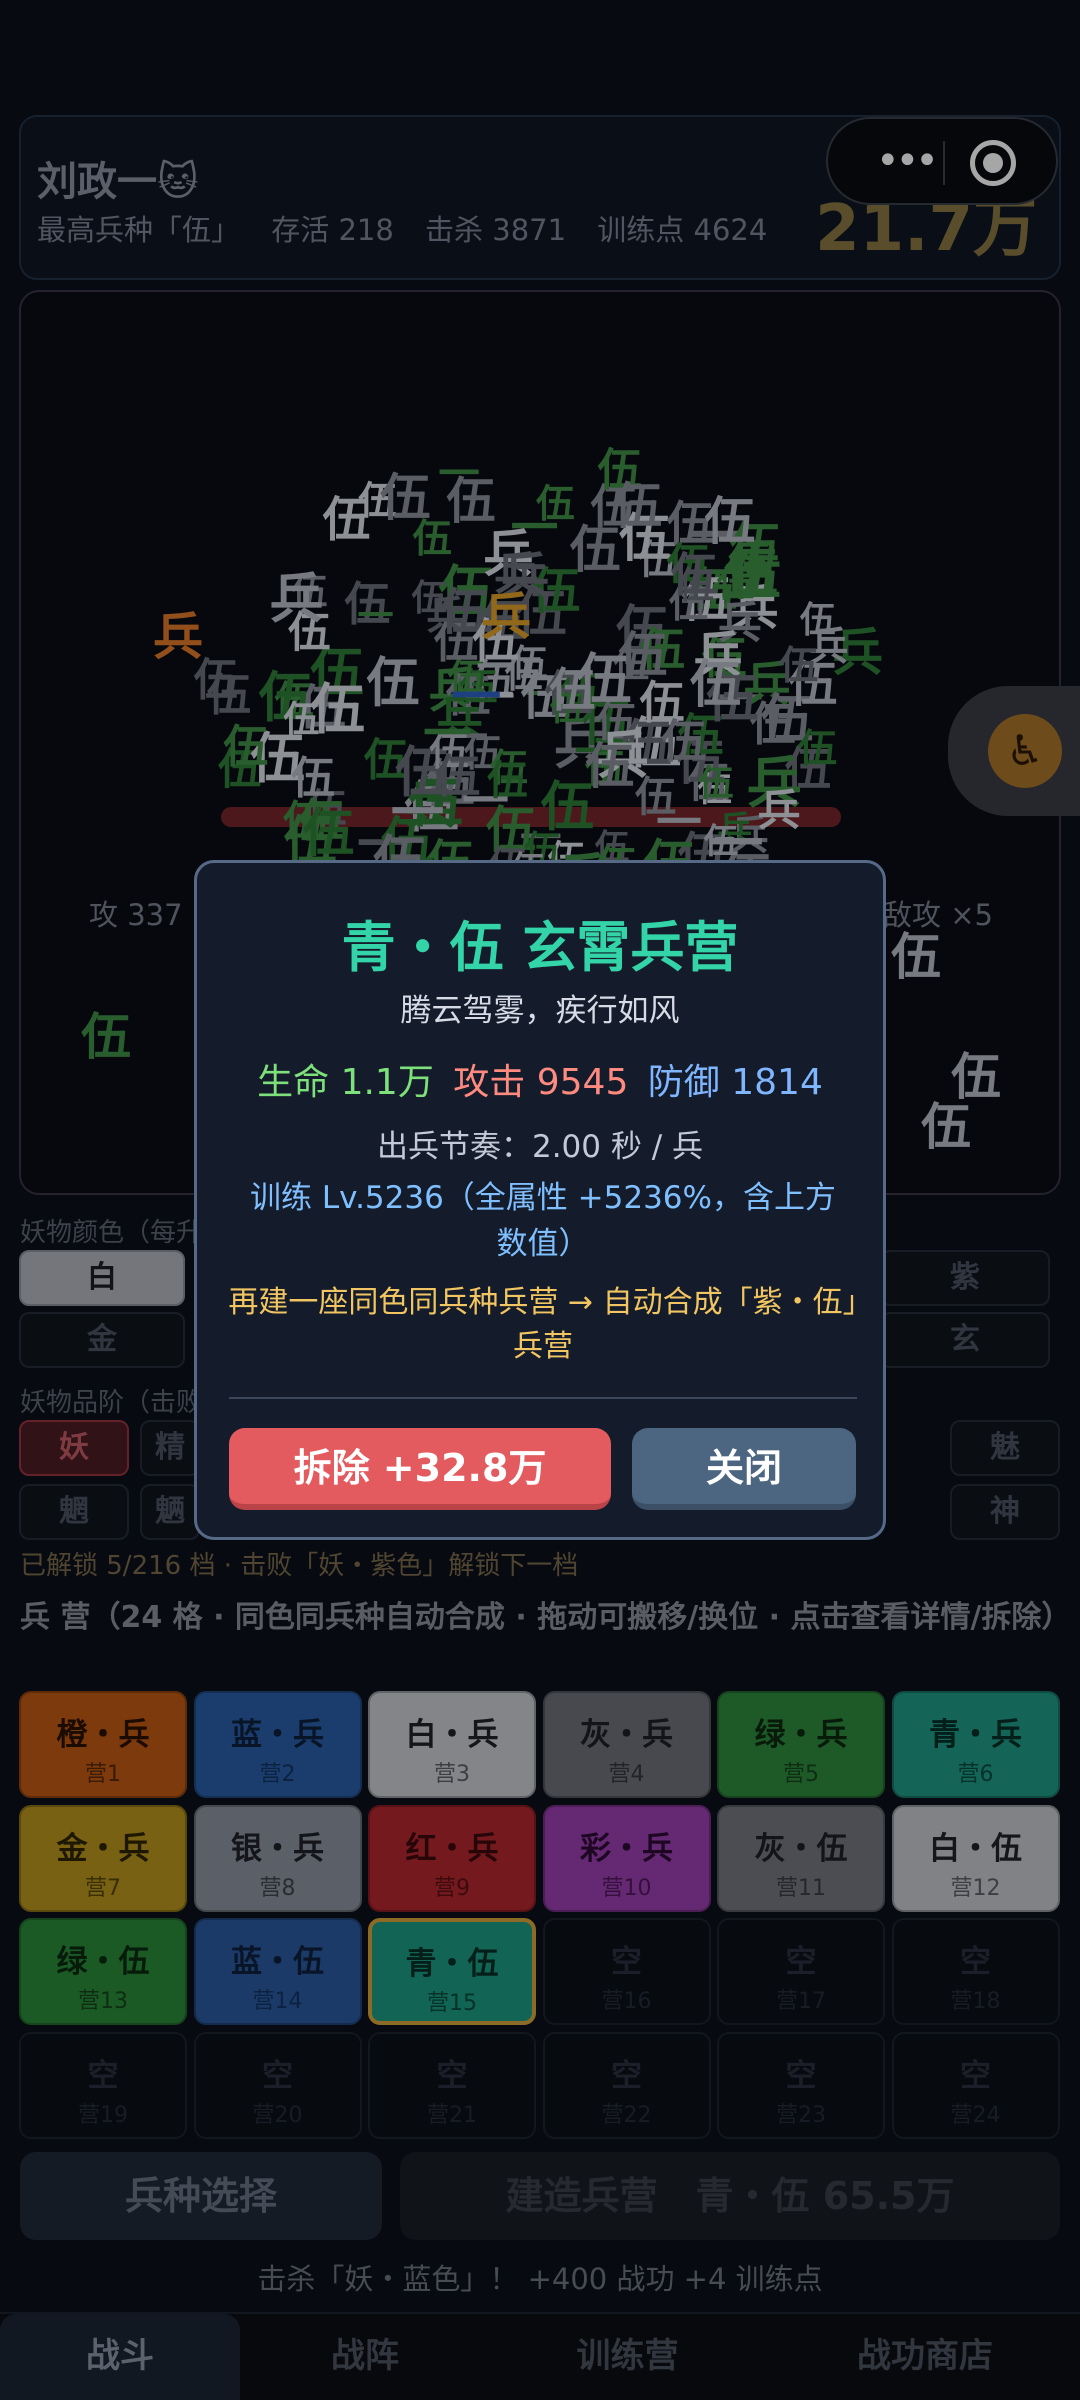  Describe the element at coordinates (543, 1324) in the screenshot. I see `merge-hint: 再建一座同色同兵种兵营 → 自动合成「紫・伍」兵营` at that location.